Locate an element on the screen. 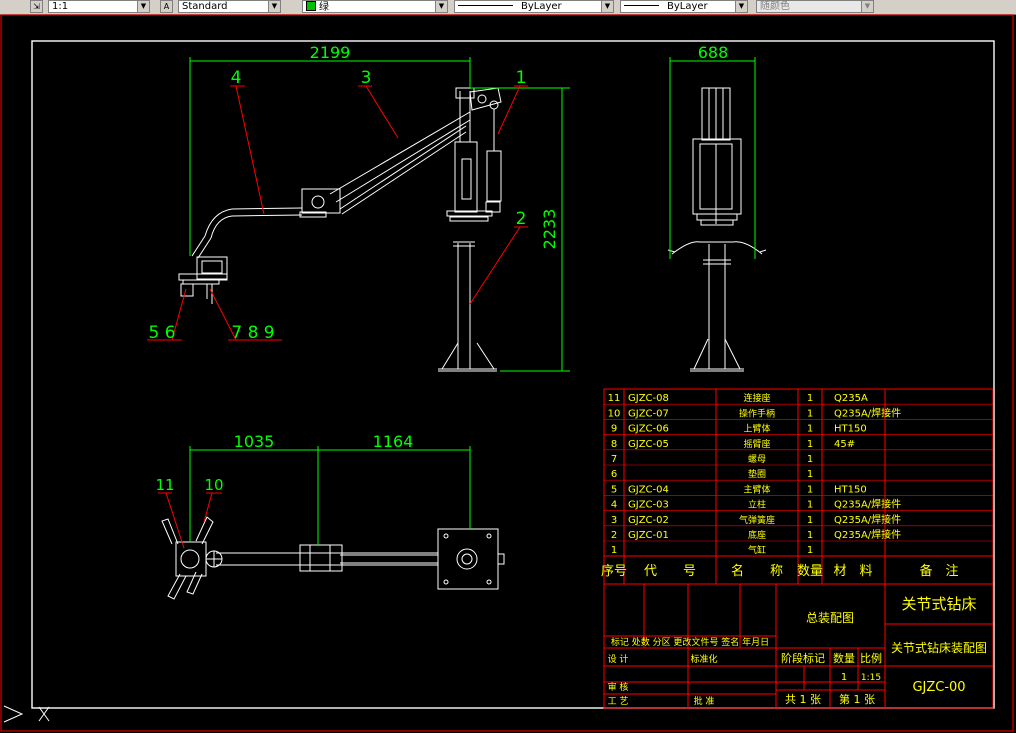 This screenshot has width=1016, height=733. plotstyle-dropdown: 随颜色 ▼ is located at coordinates (815, 6).